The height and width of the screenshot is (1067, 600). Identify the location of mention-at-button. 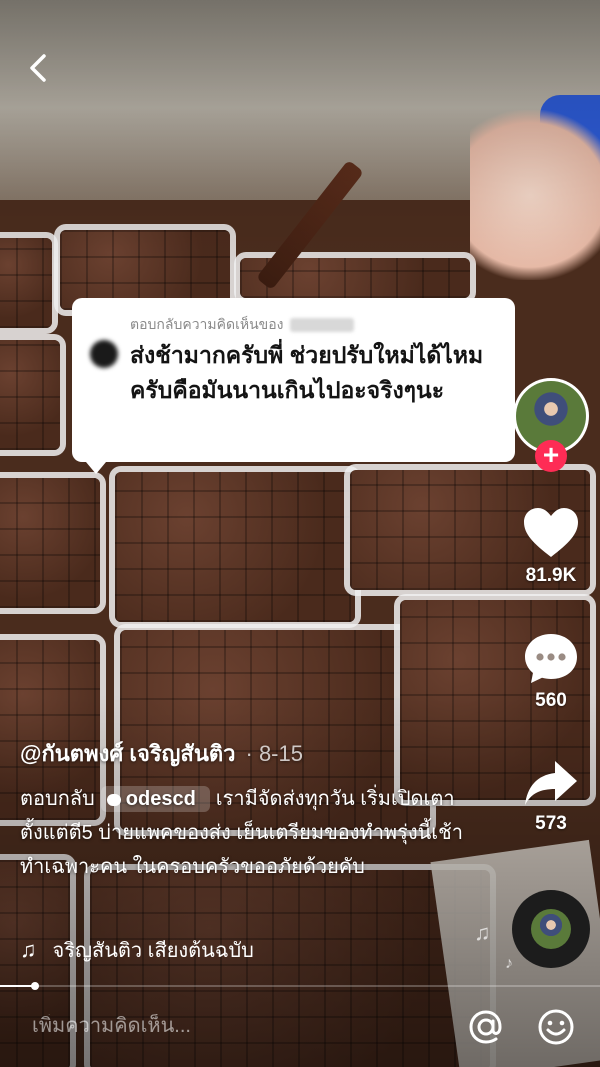
(486, 1027).